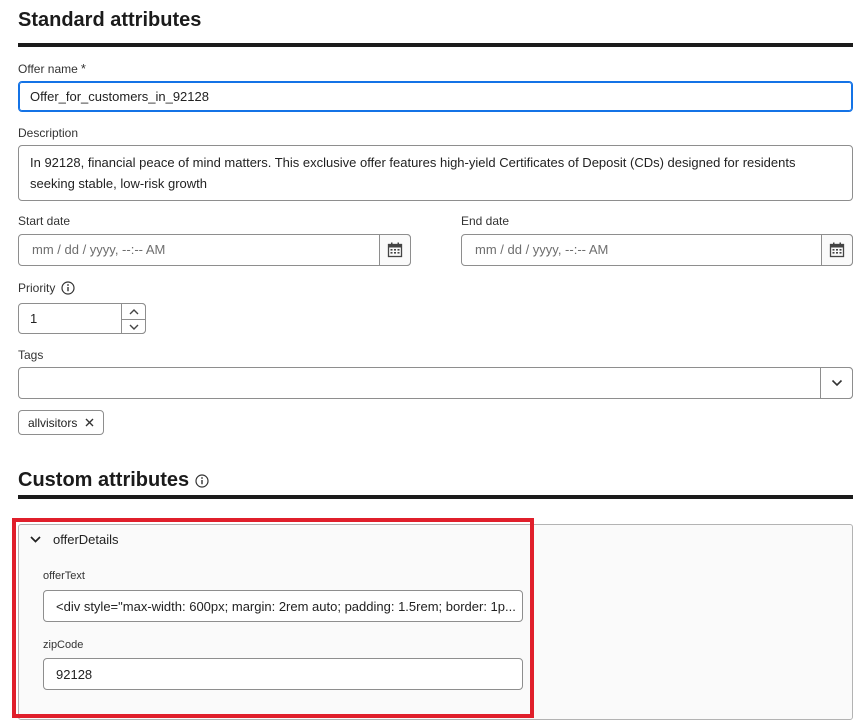 This screenshot has width=855, height=721. I want to click on tags-dropdown-button, so click(836, 383).